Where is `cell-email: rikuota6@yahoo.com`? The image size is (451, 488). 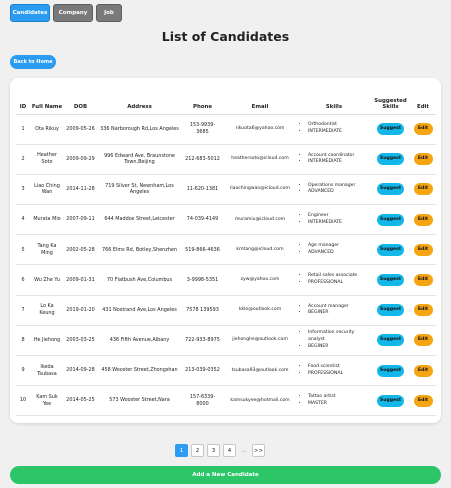
cell-email: rikuota6@yahoo.com is located at coordinates (260, 129).